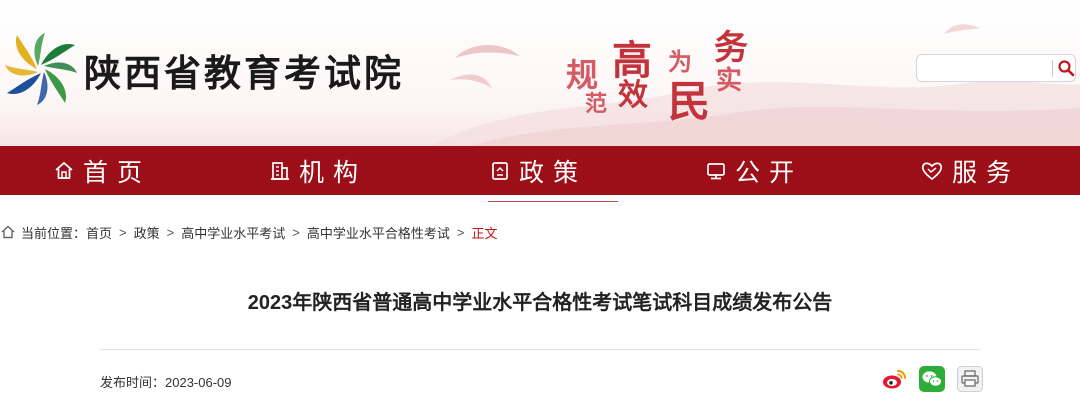 Image resolution: width=1080 pixels, height=400 pixels. Describe the element at coordinates (484, 233) in the screenshot. I see `breadcrumb-current: 正文` at that location.